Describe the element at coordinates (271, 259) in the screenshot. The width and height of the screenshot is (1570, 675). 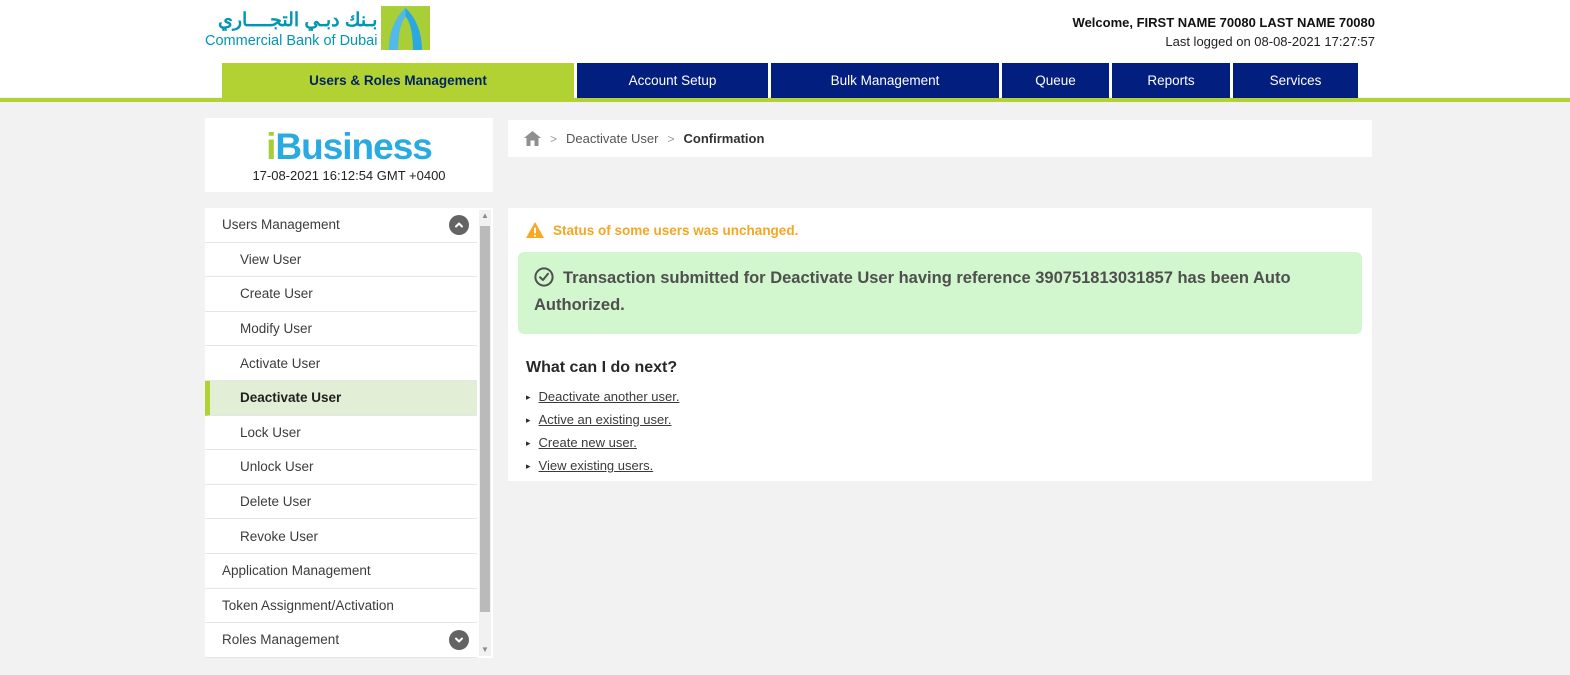
I see `sidebar-item-label: View User` at that location.